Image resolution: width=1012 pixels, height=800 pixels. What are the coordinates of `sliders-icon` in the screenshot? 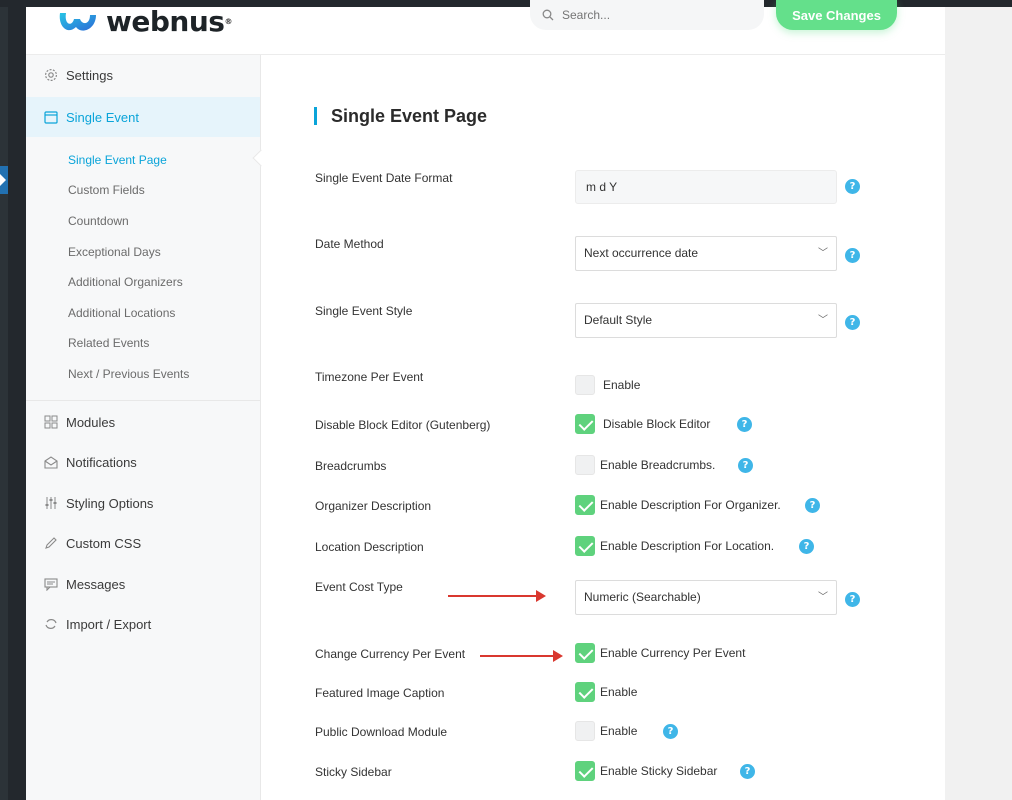 It's located at (51, 503).